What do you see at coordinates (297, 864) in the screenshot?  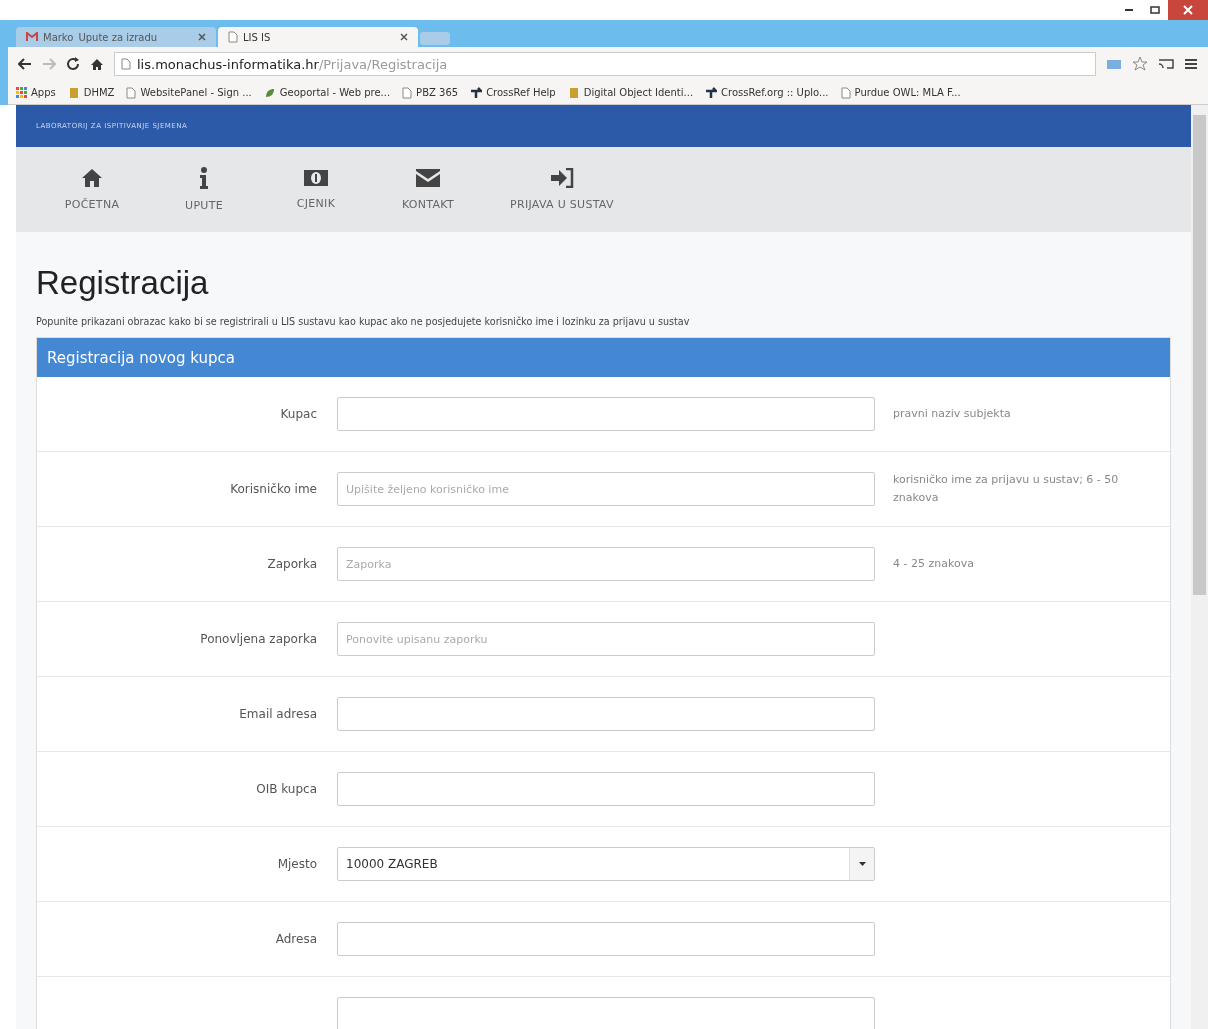 I see `field-label: Mjesto` at bounding box center [297, 864].